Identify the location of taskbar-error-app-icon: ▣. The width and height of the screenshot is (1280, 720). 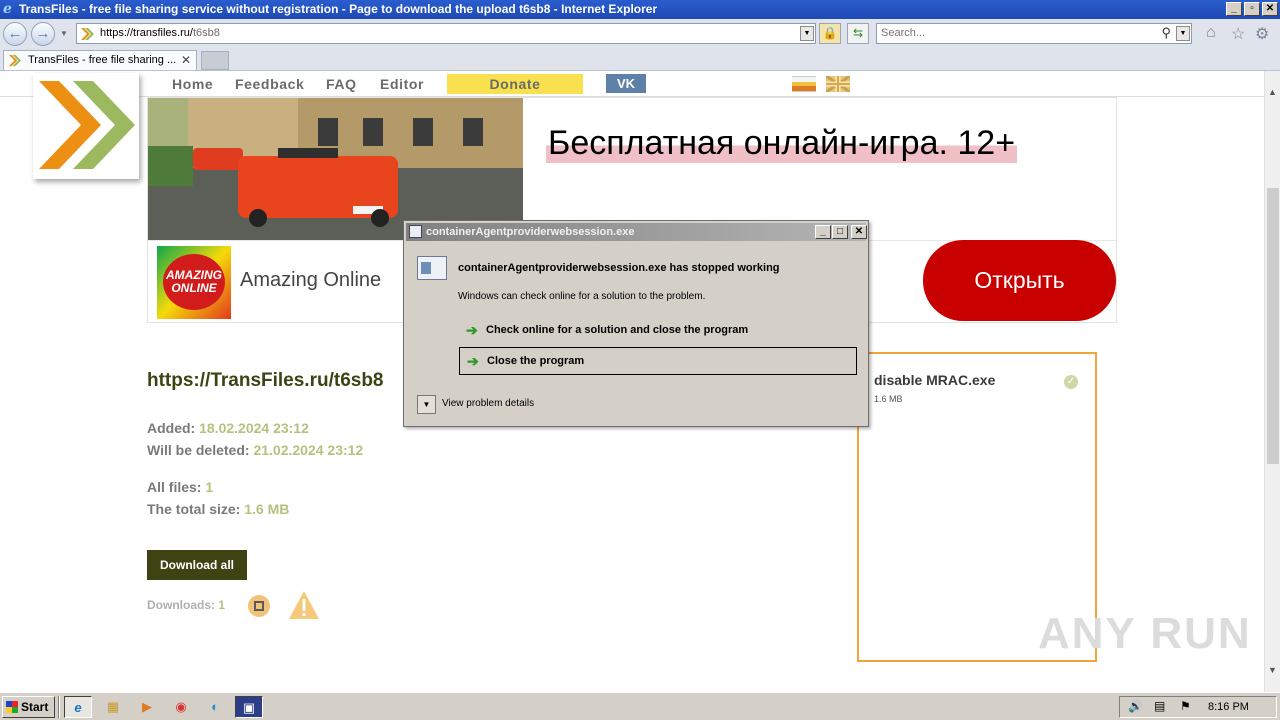
(249, 707).